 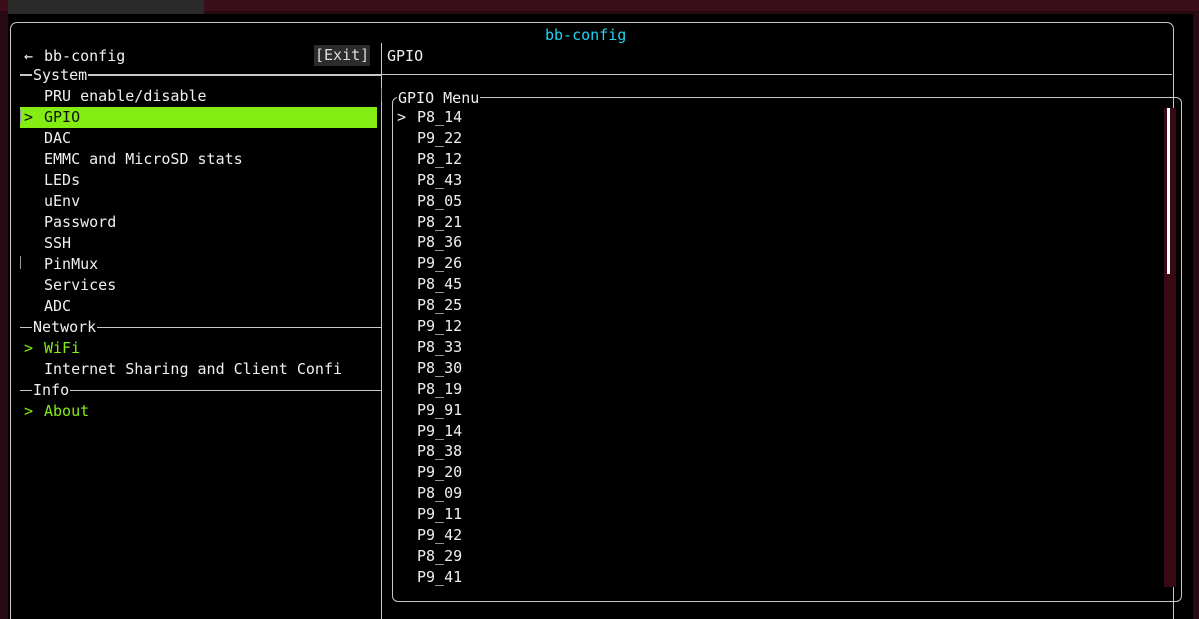 I want to click on sidebar-item-label: Password, so click(x=80, y=222).